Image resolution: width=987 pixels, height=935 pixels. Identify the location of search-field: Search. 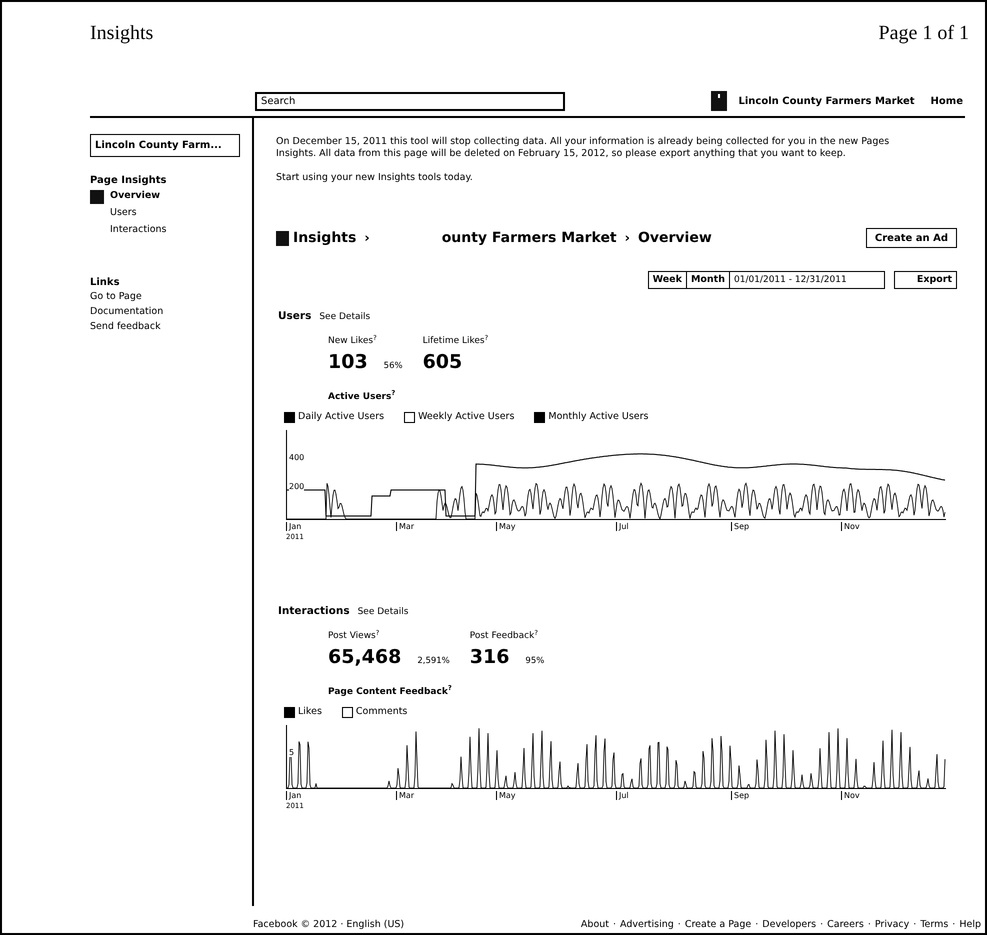
(410, 101).